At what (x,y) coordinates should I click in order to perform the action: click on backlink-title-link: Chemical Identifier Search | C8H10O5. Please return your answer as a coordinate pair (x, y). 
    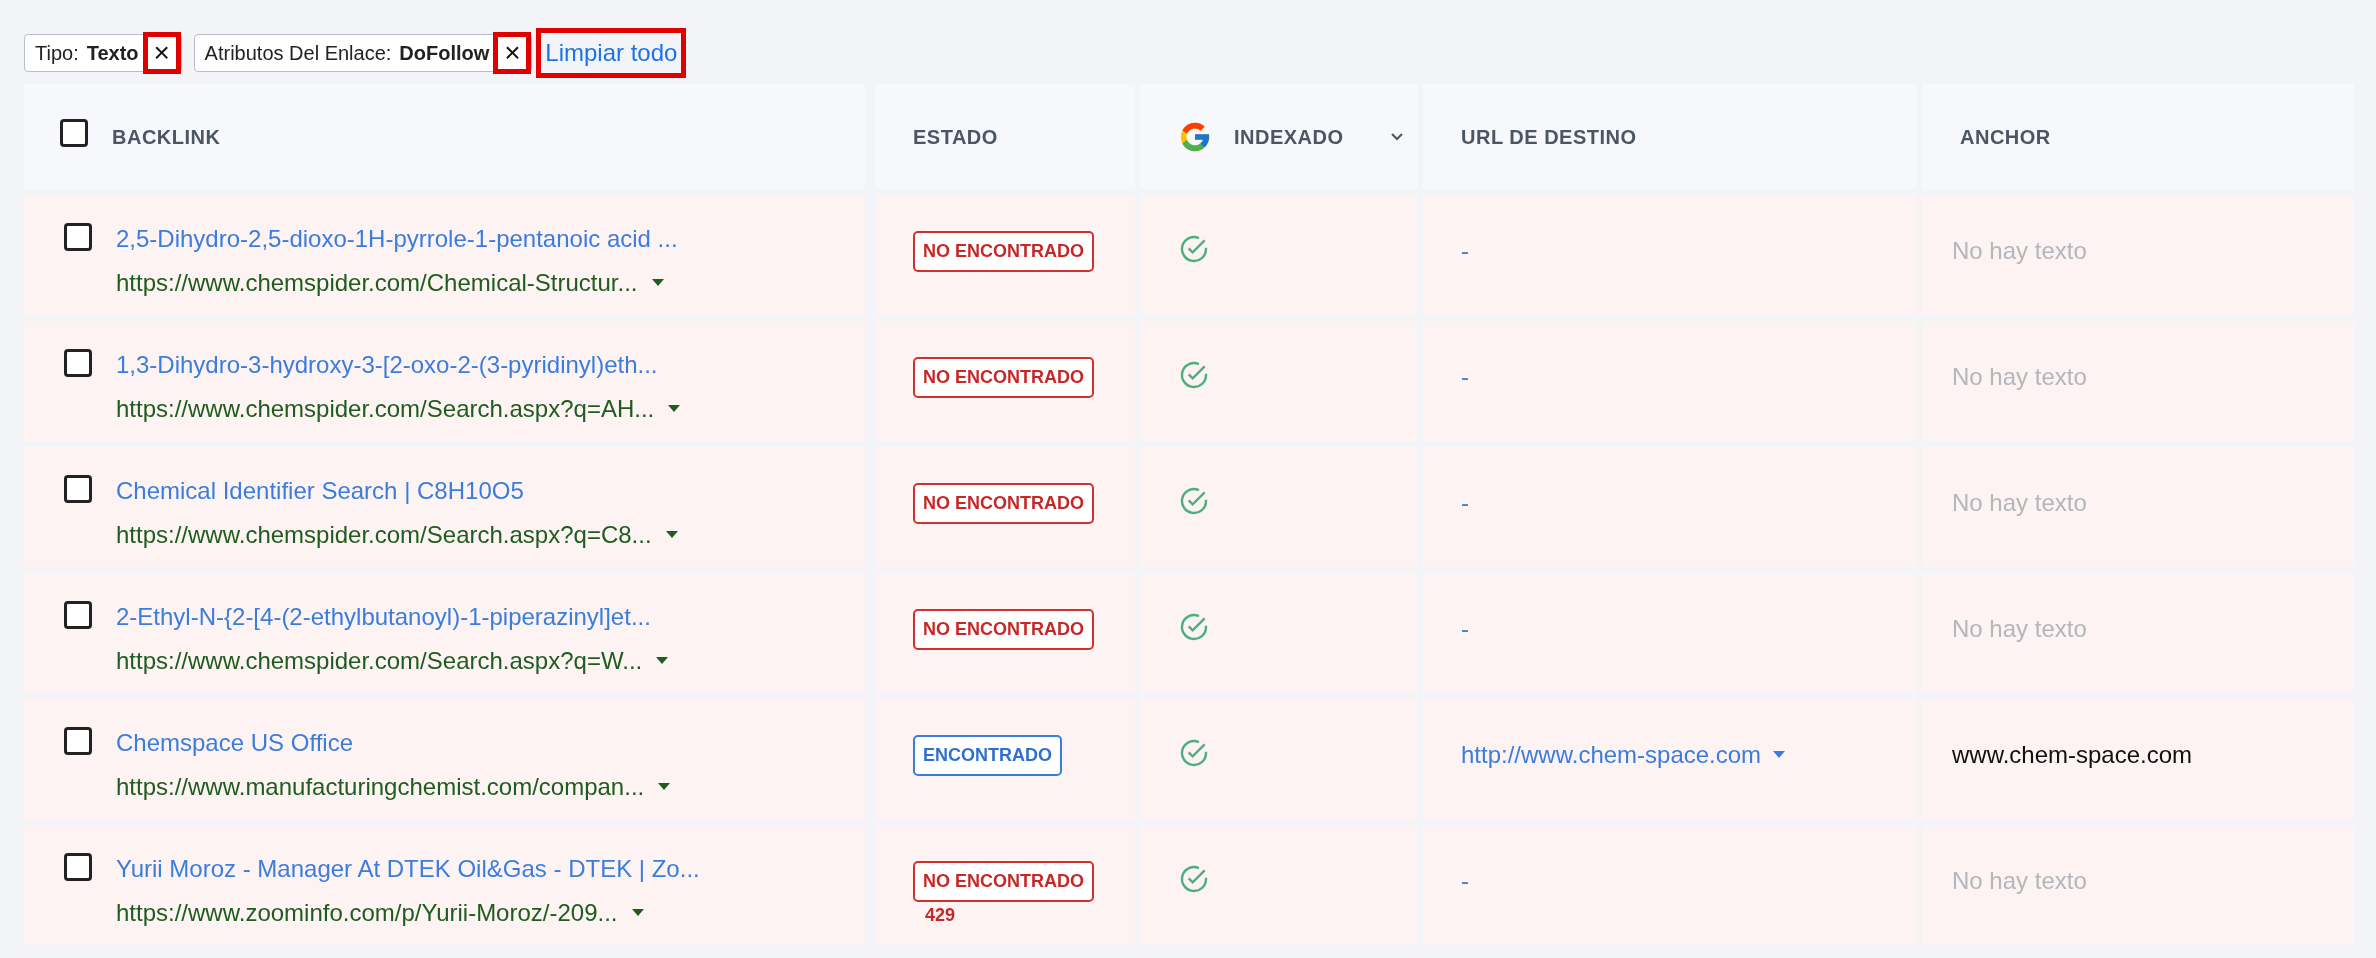
    Looking at the image, I should click on (397, 491).